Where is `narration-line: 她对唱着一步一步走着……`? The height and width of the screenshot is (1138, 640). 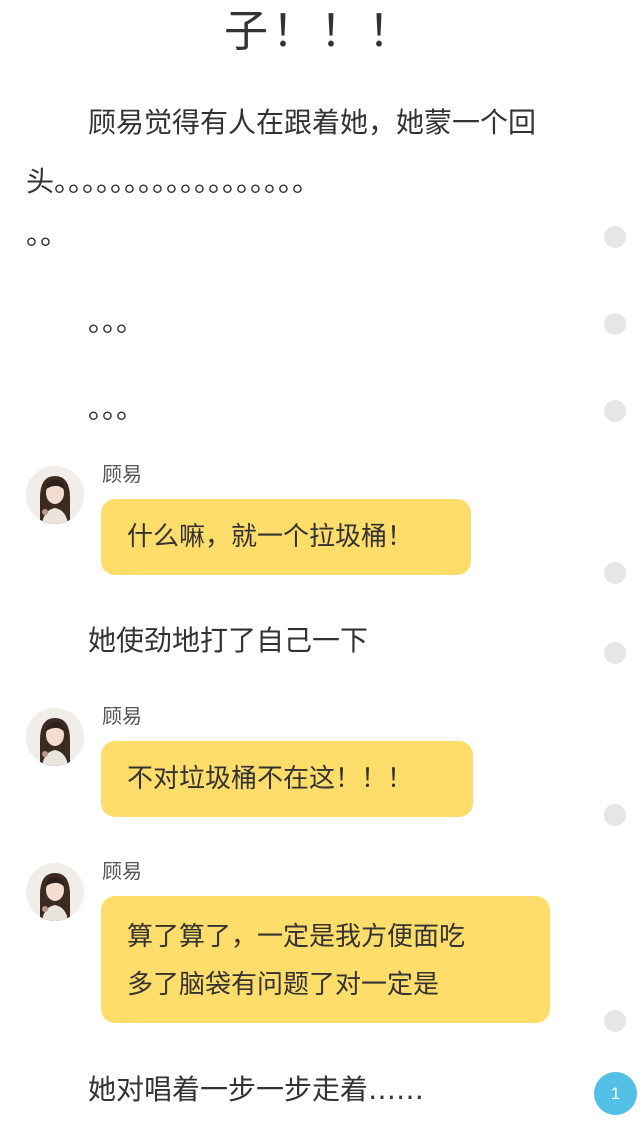 narration-line: 她对唱着一步一步走着…… is located at coordinates (256, 1089).